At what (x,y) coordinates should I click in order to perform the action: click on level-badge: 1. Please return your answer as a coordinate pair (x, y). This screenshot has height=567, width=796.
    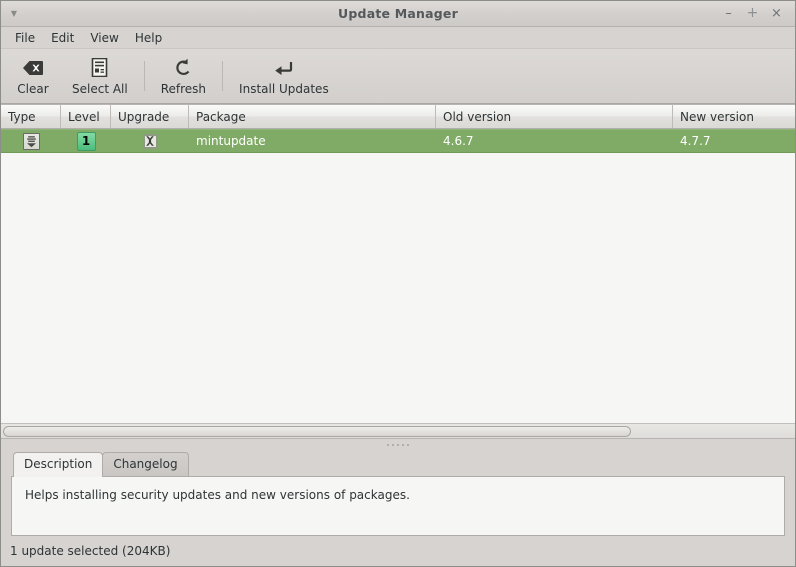
    Looking at the image, I should click on (86, 141).